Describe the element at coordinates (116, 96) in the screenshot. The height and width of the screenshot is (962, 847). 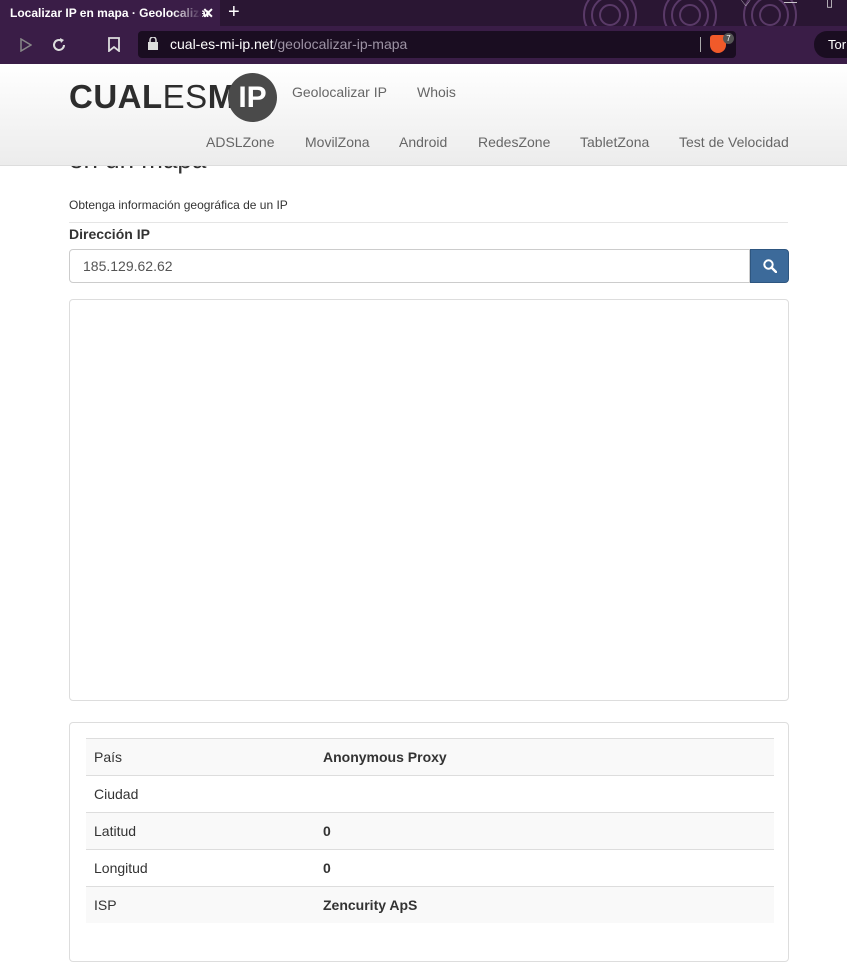
I see `logo-cual-front: CUAL` at that location.